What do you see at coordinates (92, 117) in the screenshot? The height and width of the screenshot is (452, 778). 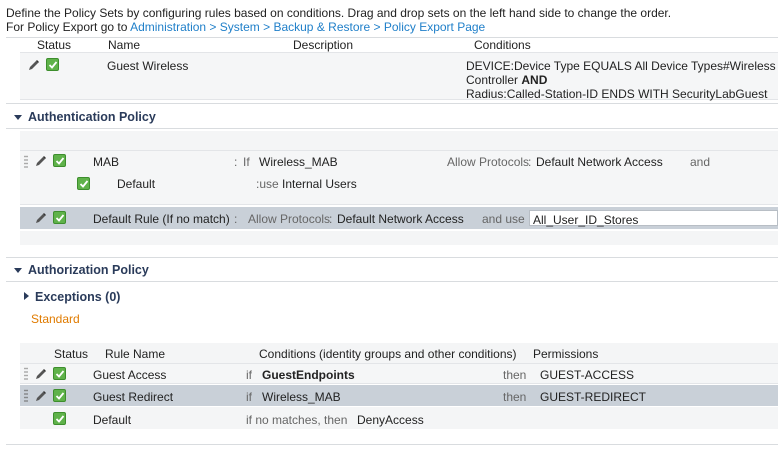 I see `authentication-policy-title: Authentication Policy` at bounding box center [92, 117].